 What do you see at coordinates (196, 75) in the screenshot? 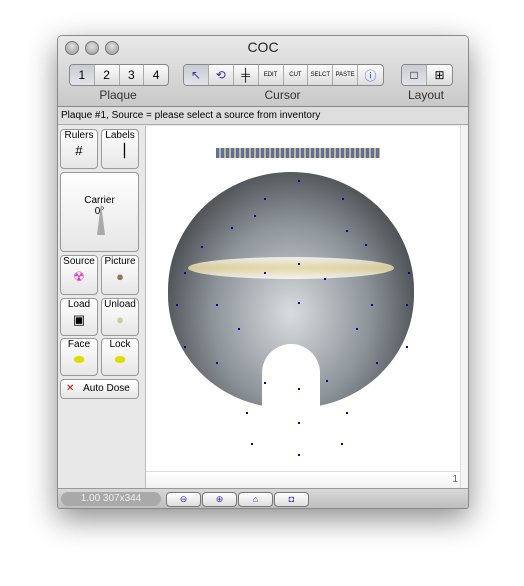
I see `pointer-icon: ↖` at bounding box center [196, 75].